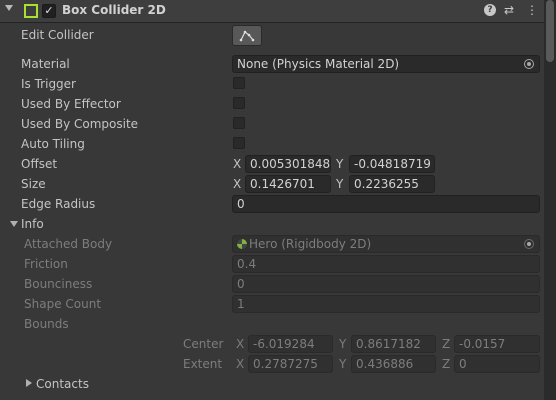 Image resolution: width=556 pixels, height=400 pixels. What do you see at coordinates (272, 84) in the screenshot?
I see `is-trigger-row: Is Trigger` at bounding box center [272, 84].